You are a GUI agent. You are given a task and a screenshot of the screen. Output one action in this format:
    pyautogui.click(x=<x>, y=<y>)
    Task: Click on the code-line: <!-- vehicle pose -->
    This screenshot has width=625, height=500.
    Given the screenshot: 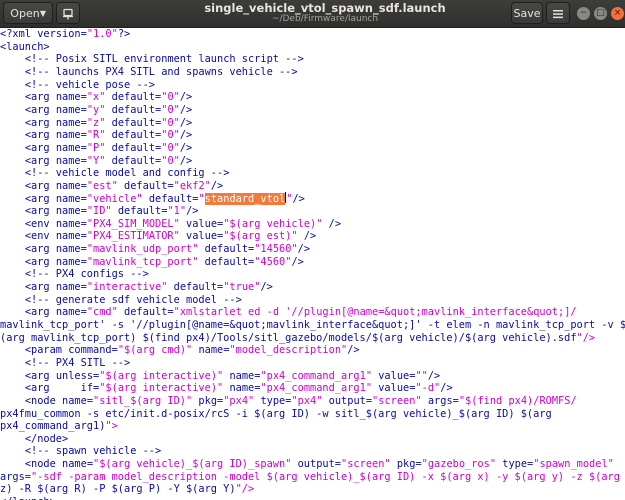 What is the action you would take?
    pyautogui.click(x=77, y=85)
    